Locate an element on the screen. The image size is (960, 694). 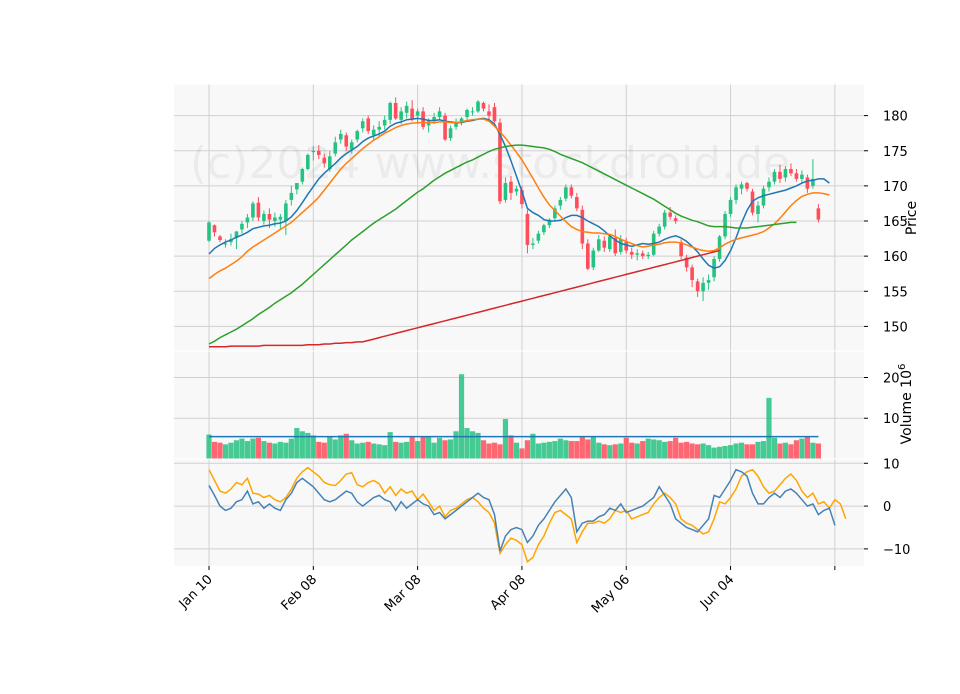
watermark-text: (c)2024 www.stockdroid.de is located at coordinates (490, 163).